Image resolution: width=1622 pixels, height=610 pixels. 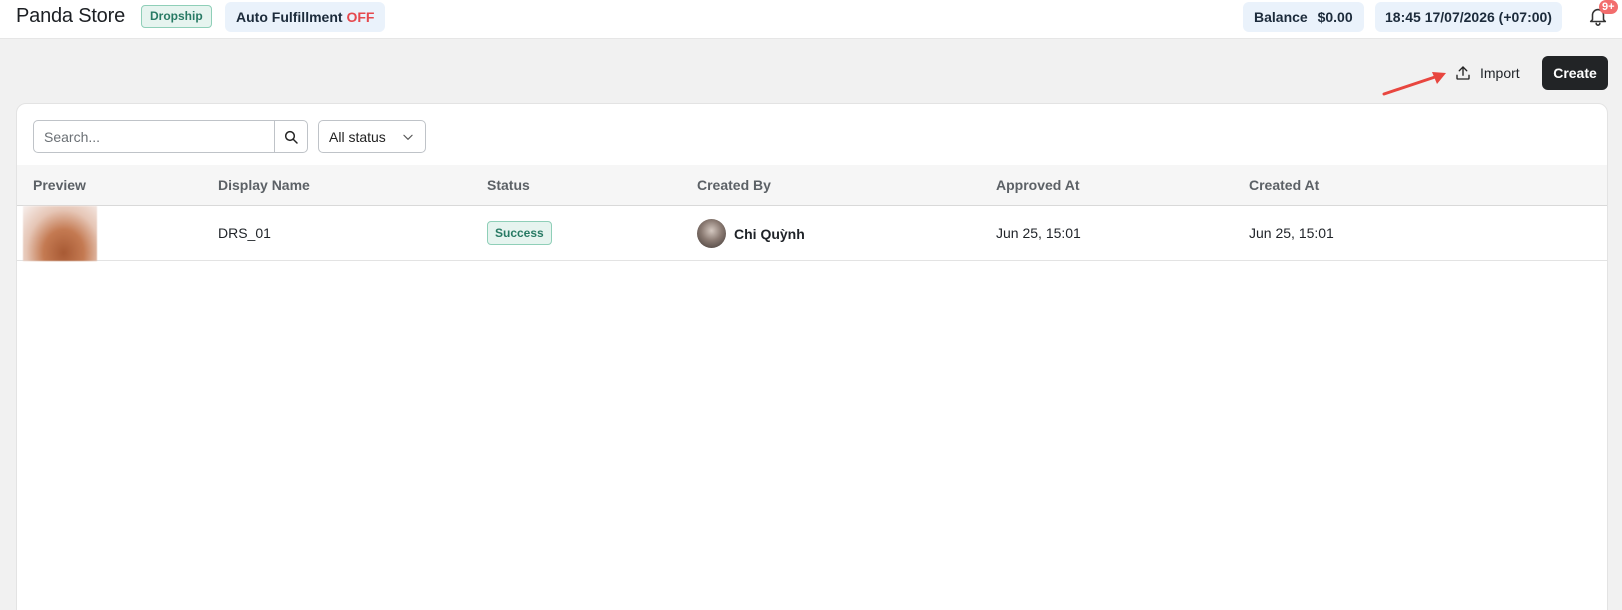 I want to click on search-icon, so click(x=291, y=137).